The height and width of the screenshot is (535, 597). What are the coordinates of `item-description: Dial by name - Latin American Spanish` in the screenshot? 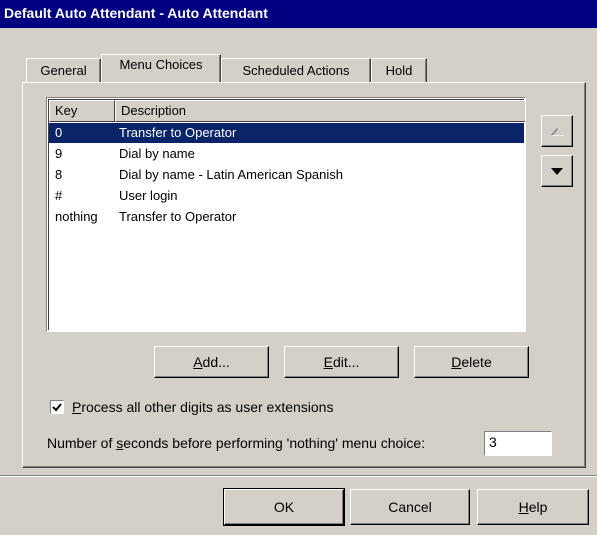 It's located at (231, 174).